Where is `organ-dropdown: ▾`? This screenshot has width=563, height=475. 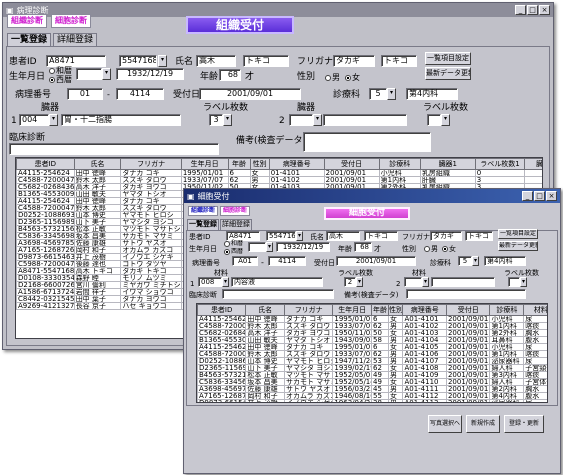 organ-dropdown: ▾ is located at coordinates (53, 120).